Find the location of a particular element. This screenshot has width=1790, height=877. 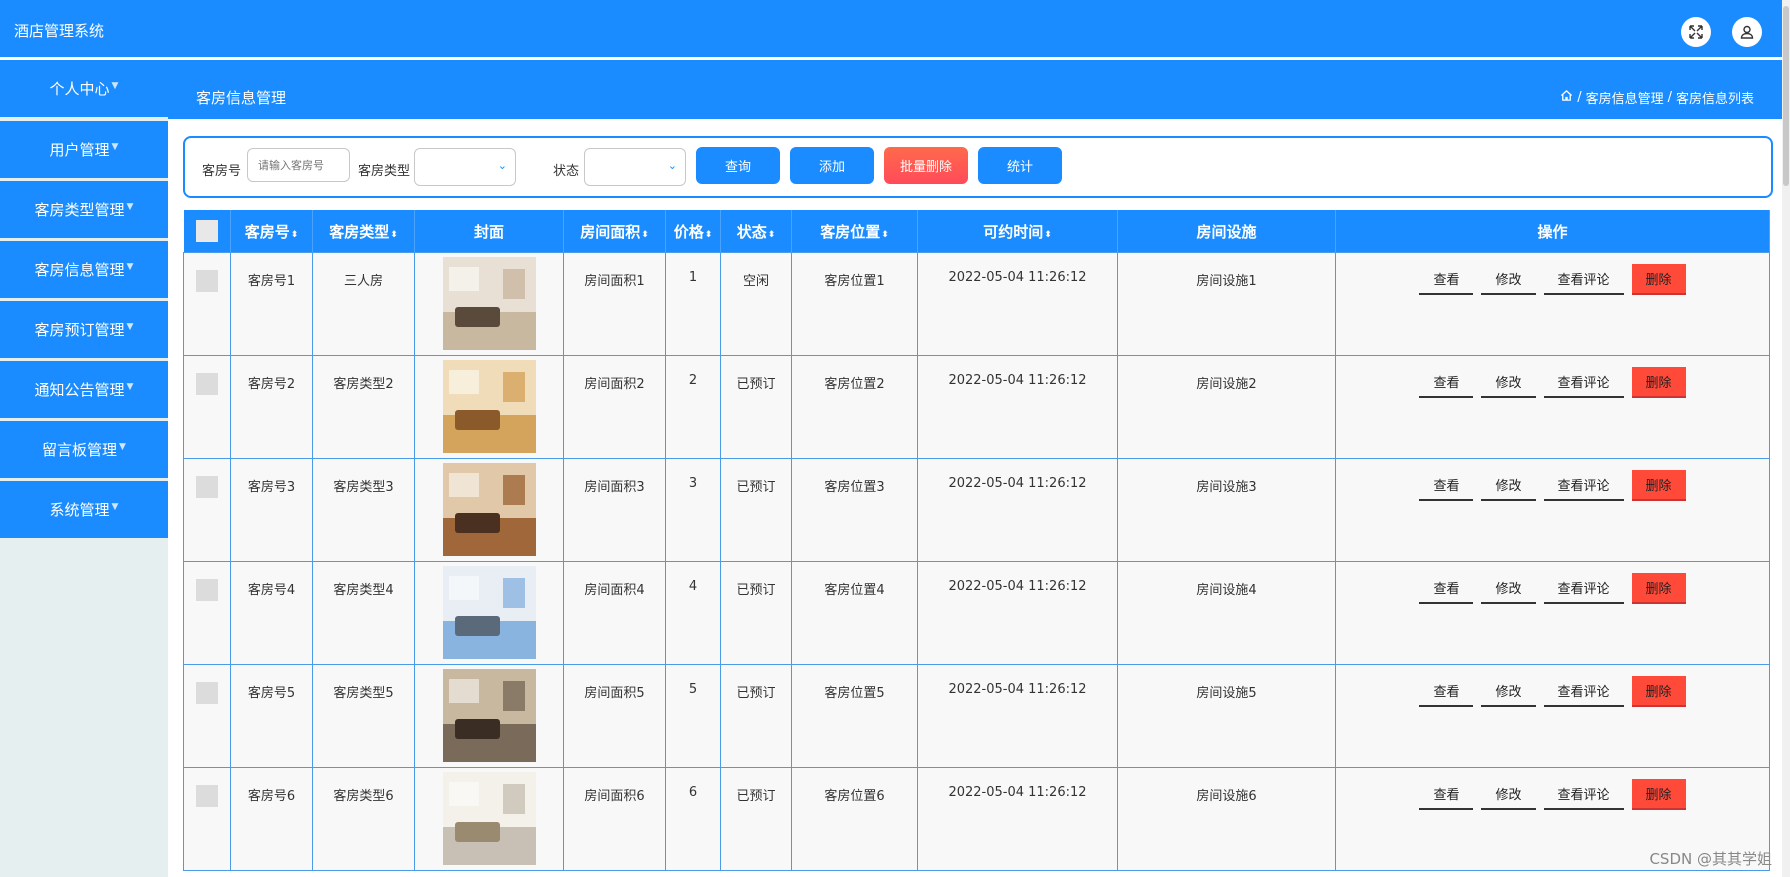

breadcrumb-item: 客房信息管理 is located at coordinates (1625, 97).